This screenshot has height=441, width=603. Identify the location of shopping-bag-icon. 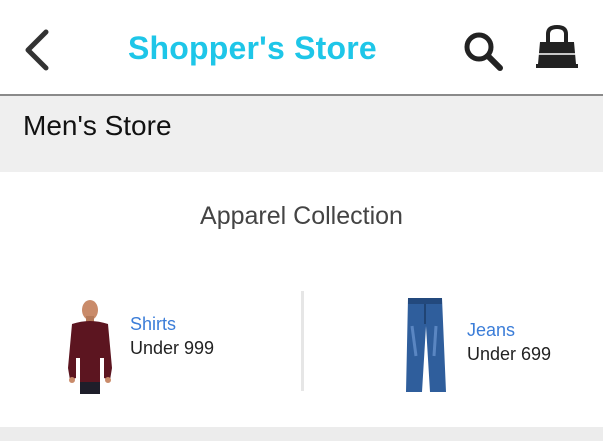
(557, 46).